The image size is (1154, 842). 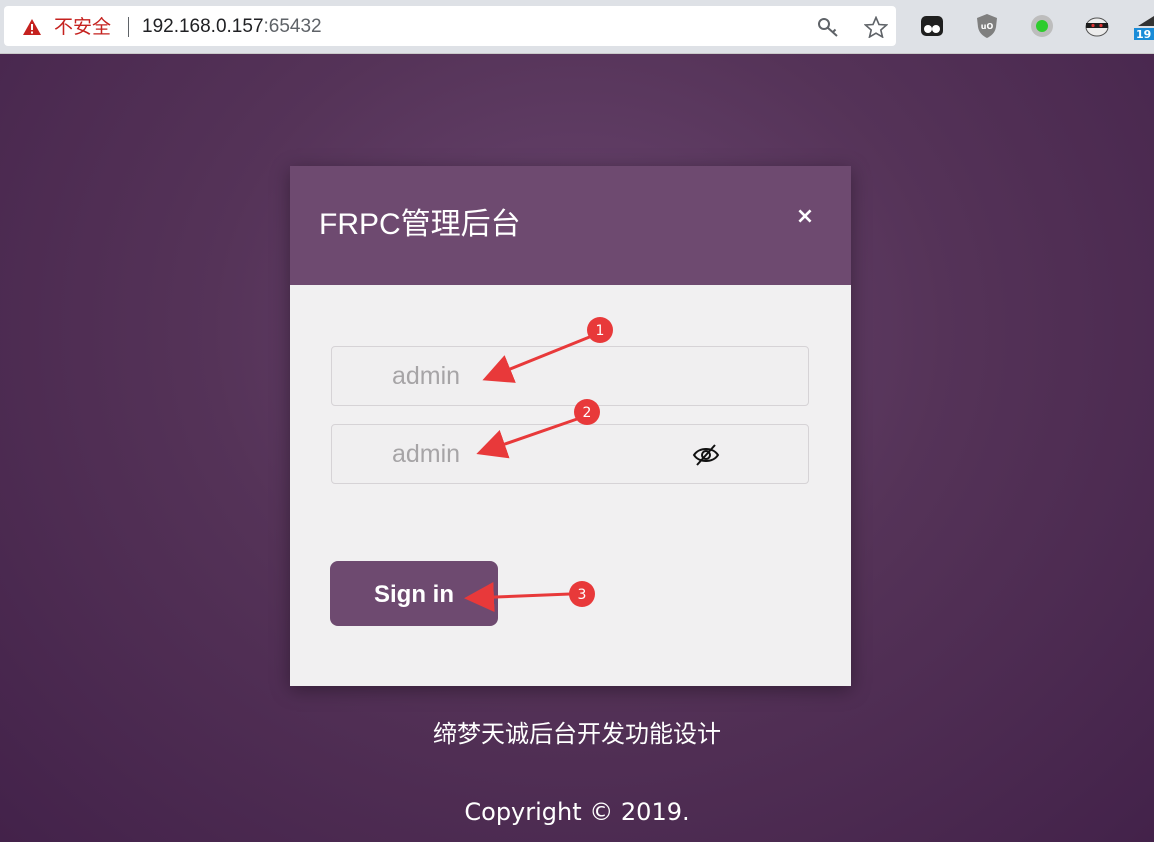 I want to click on copyright-text: Copyright © 2019., so click(x=577, y=812).